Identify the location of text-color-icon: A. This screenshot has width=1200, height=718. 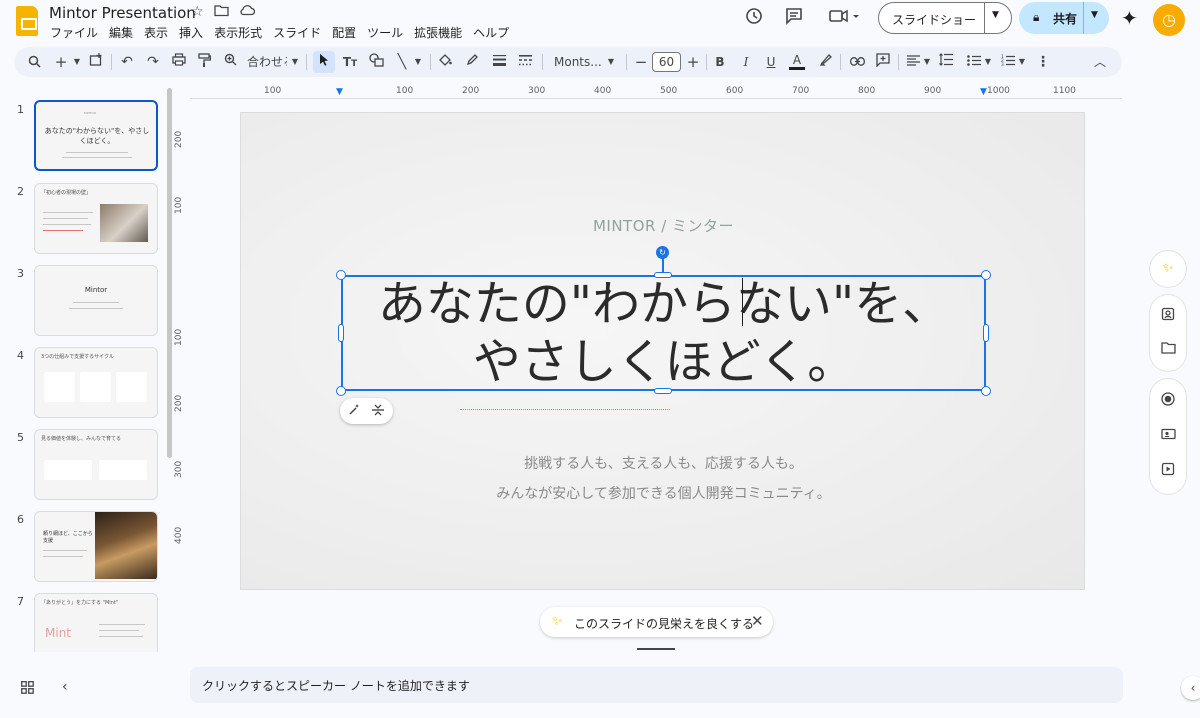
(797, 61).